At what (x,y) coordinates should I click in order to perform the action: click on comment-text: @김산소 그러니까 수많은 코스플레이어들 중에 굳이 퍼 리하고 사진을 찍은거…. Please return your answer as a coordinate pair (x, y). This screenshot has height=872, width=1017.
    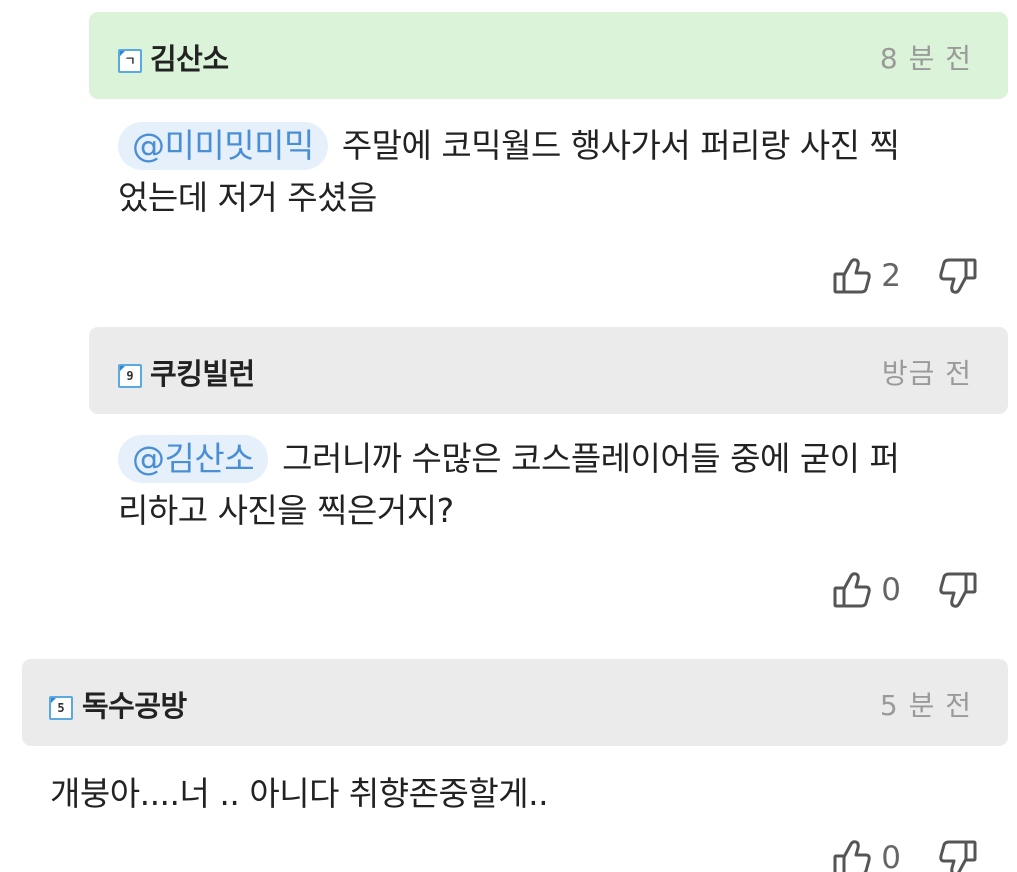
    Looking at the image, I should click on (558, 485).